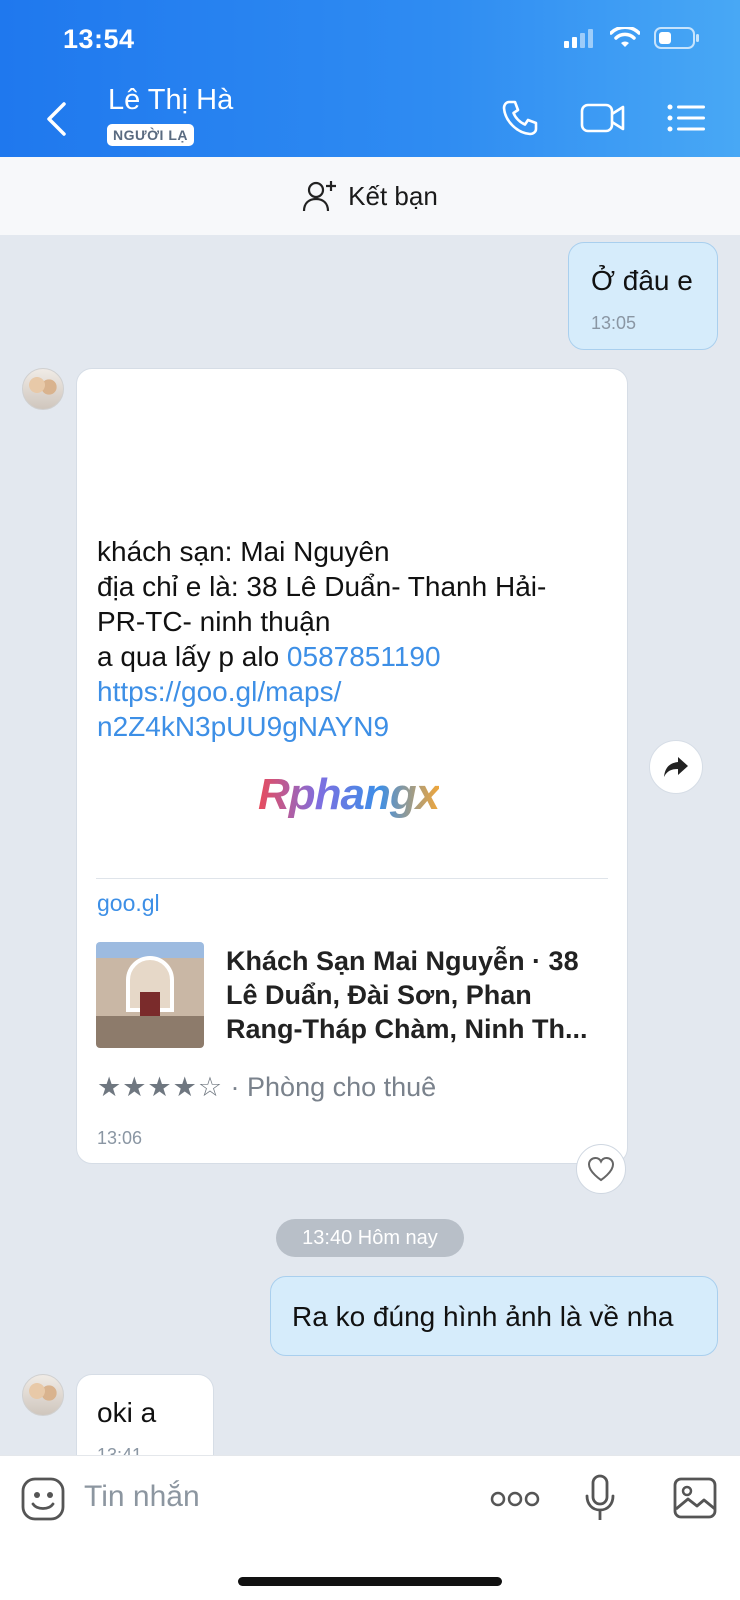 This screenshot has width=740, height=1600. I want to click on map-link: n2Z4kN3pUU9gNAYN9, so click(243, 726).